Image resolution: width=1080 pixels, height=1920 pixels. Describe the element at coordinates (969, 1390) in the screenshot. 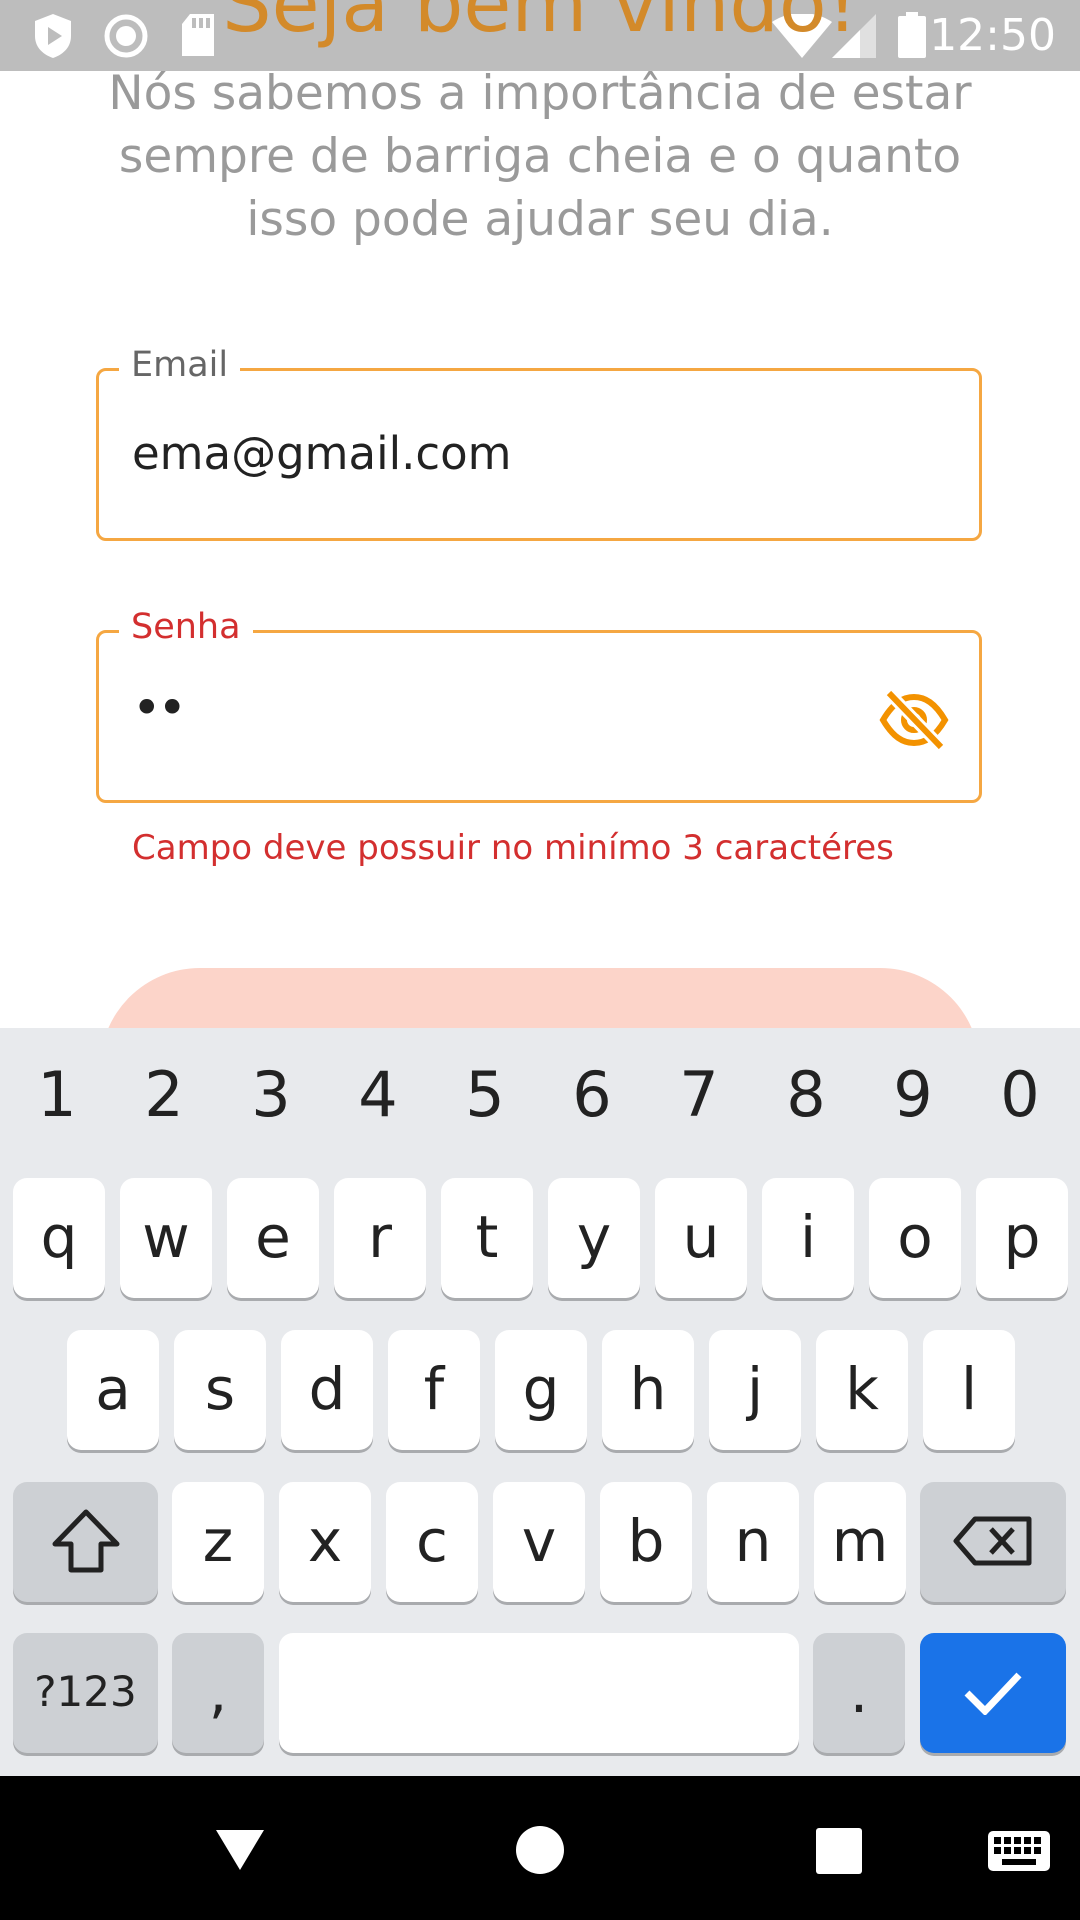

I see `key-l: l` at that location.